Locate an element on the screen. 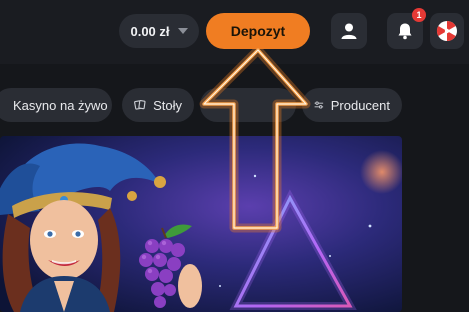 The width and height of the screenshot is (469, 312). cards-icon is located at coordinates (140, 105).